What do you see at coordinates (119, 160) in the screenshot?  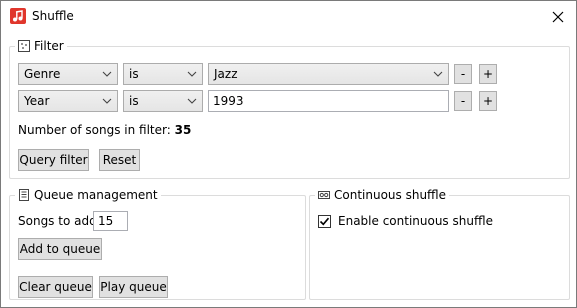 I see `reset-button: Reset` at bounding box center [119, 160].